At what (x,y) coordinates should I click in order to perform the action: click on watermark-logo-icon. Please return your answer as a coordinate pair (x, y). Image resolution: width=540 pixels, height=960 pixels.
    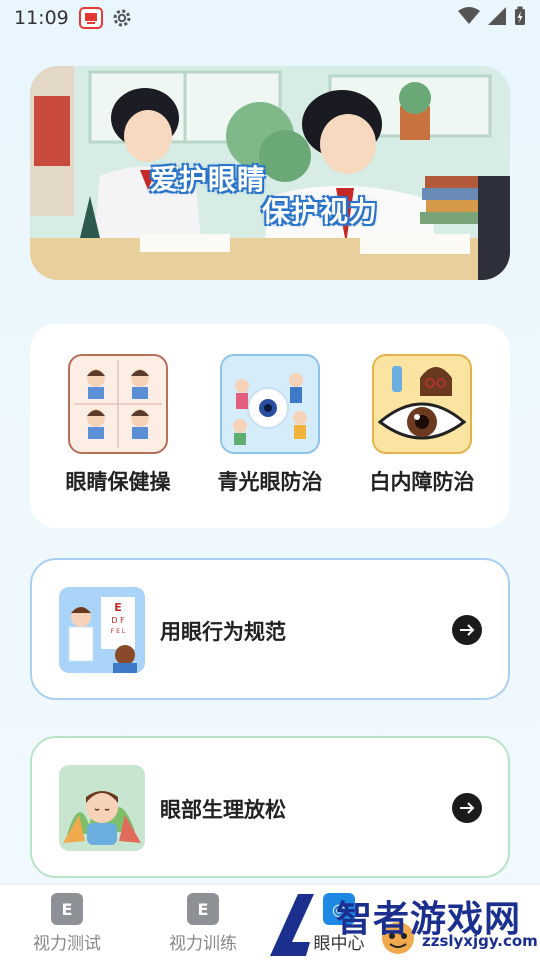
    Looking at the image, I should click on (292, 925).